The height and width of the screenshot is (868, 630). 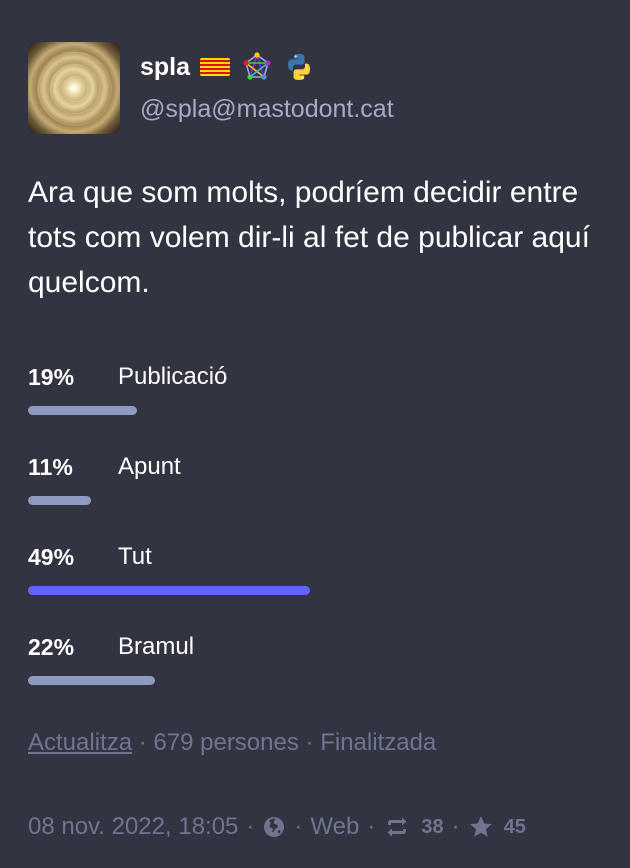 What do you see at coordinates (432, 826) in the screenshot?
I see `boost-count: 38` at bounding box center [432, 826].